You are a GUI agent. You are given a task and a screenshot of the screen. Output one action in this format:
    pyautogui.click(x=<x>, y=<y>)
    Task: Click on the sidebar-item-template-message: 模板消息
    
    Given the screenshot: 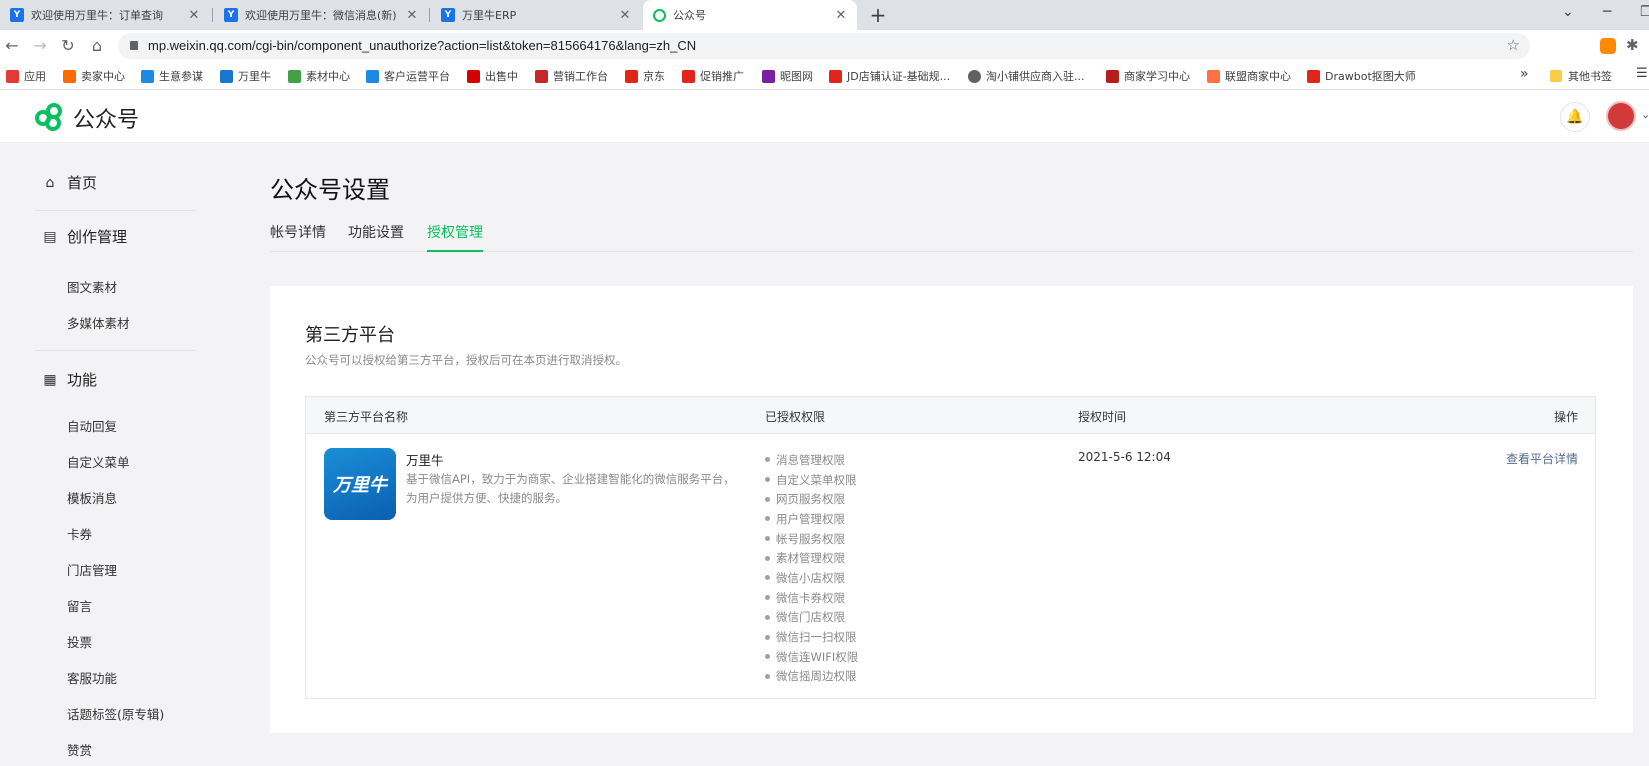 What is the action you would take?
    pyautogui.click(x=92, y=497)
    